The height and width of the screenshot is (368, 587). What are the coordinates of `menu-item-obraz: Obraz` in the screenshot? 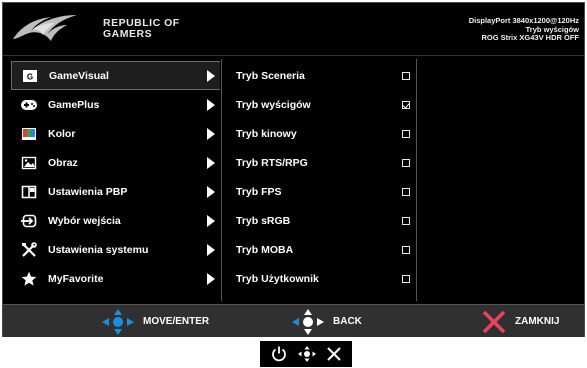 It's located at (115, 162).